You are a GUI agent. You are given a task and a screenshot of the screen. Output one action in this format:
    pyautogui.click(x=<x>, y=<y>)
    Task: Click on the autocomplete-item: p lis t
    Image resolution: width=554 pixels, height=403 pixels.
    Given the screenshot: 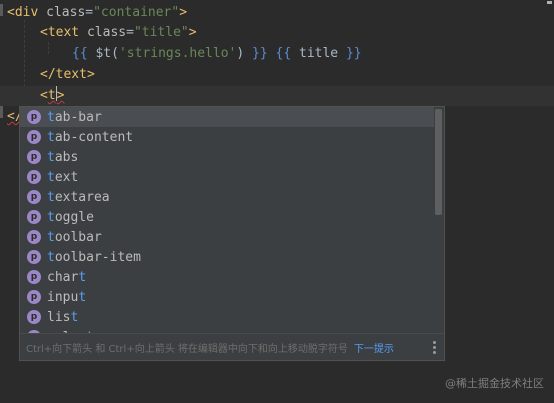 What is the action you would take?
    pyautogui.click(x=227, y=317)
    